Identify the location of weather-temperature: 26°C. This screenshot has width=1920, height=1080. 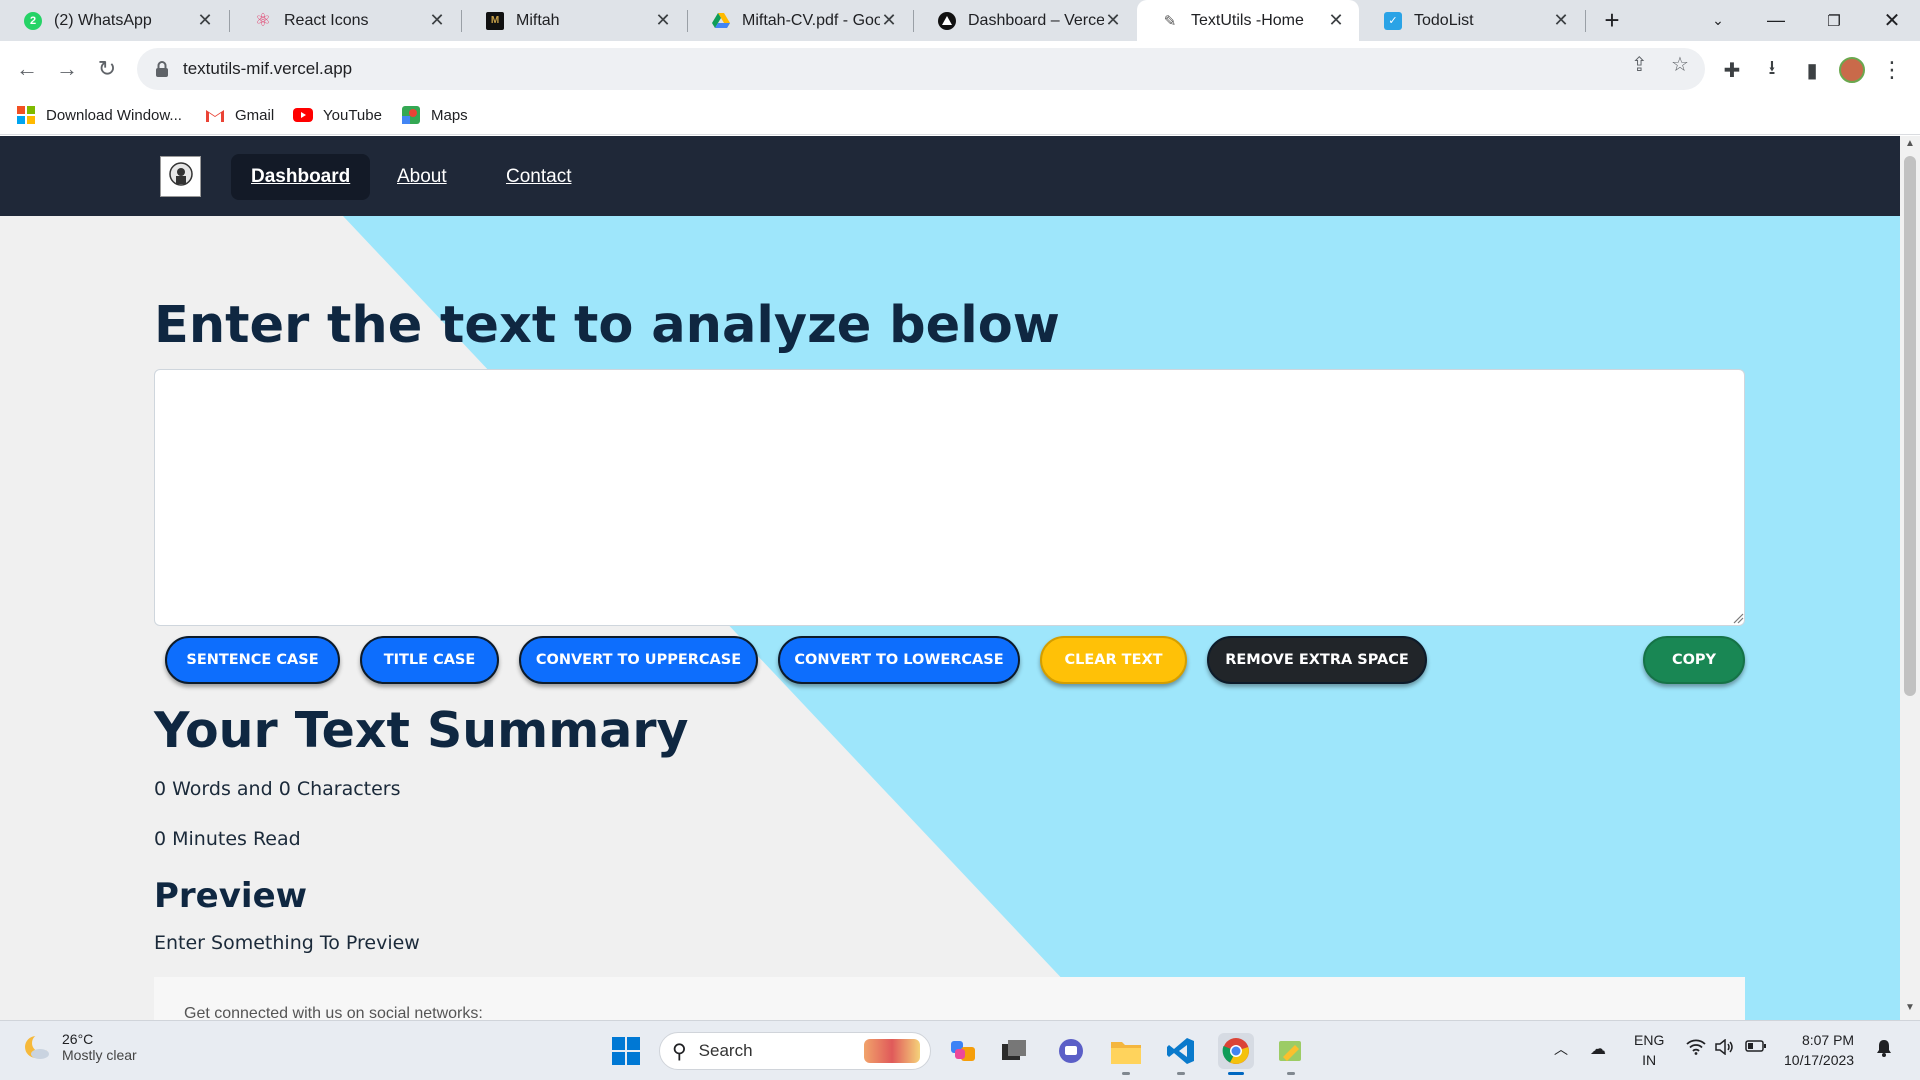
(78, 1039).